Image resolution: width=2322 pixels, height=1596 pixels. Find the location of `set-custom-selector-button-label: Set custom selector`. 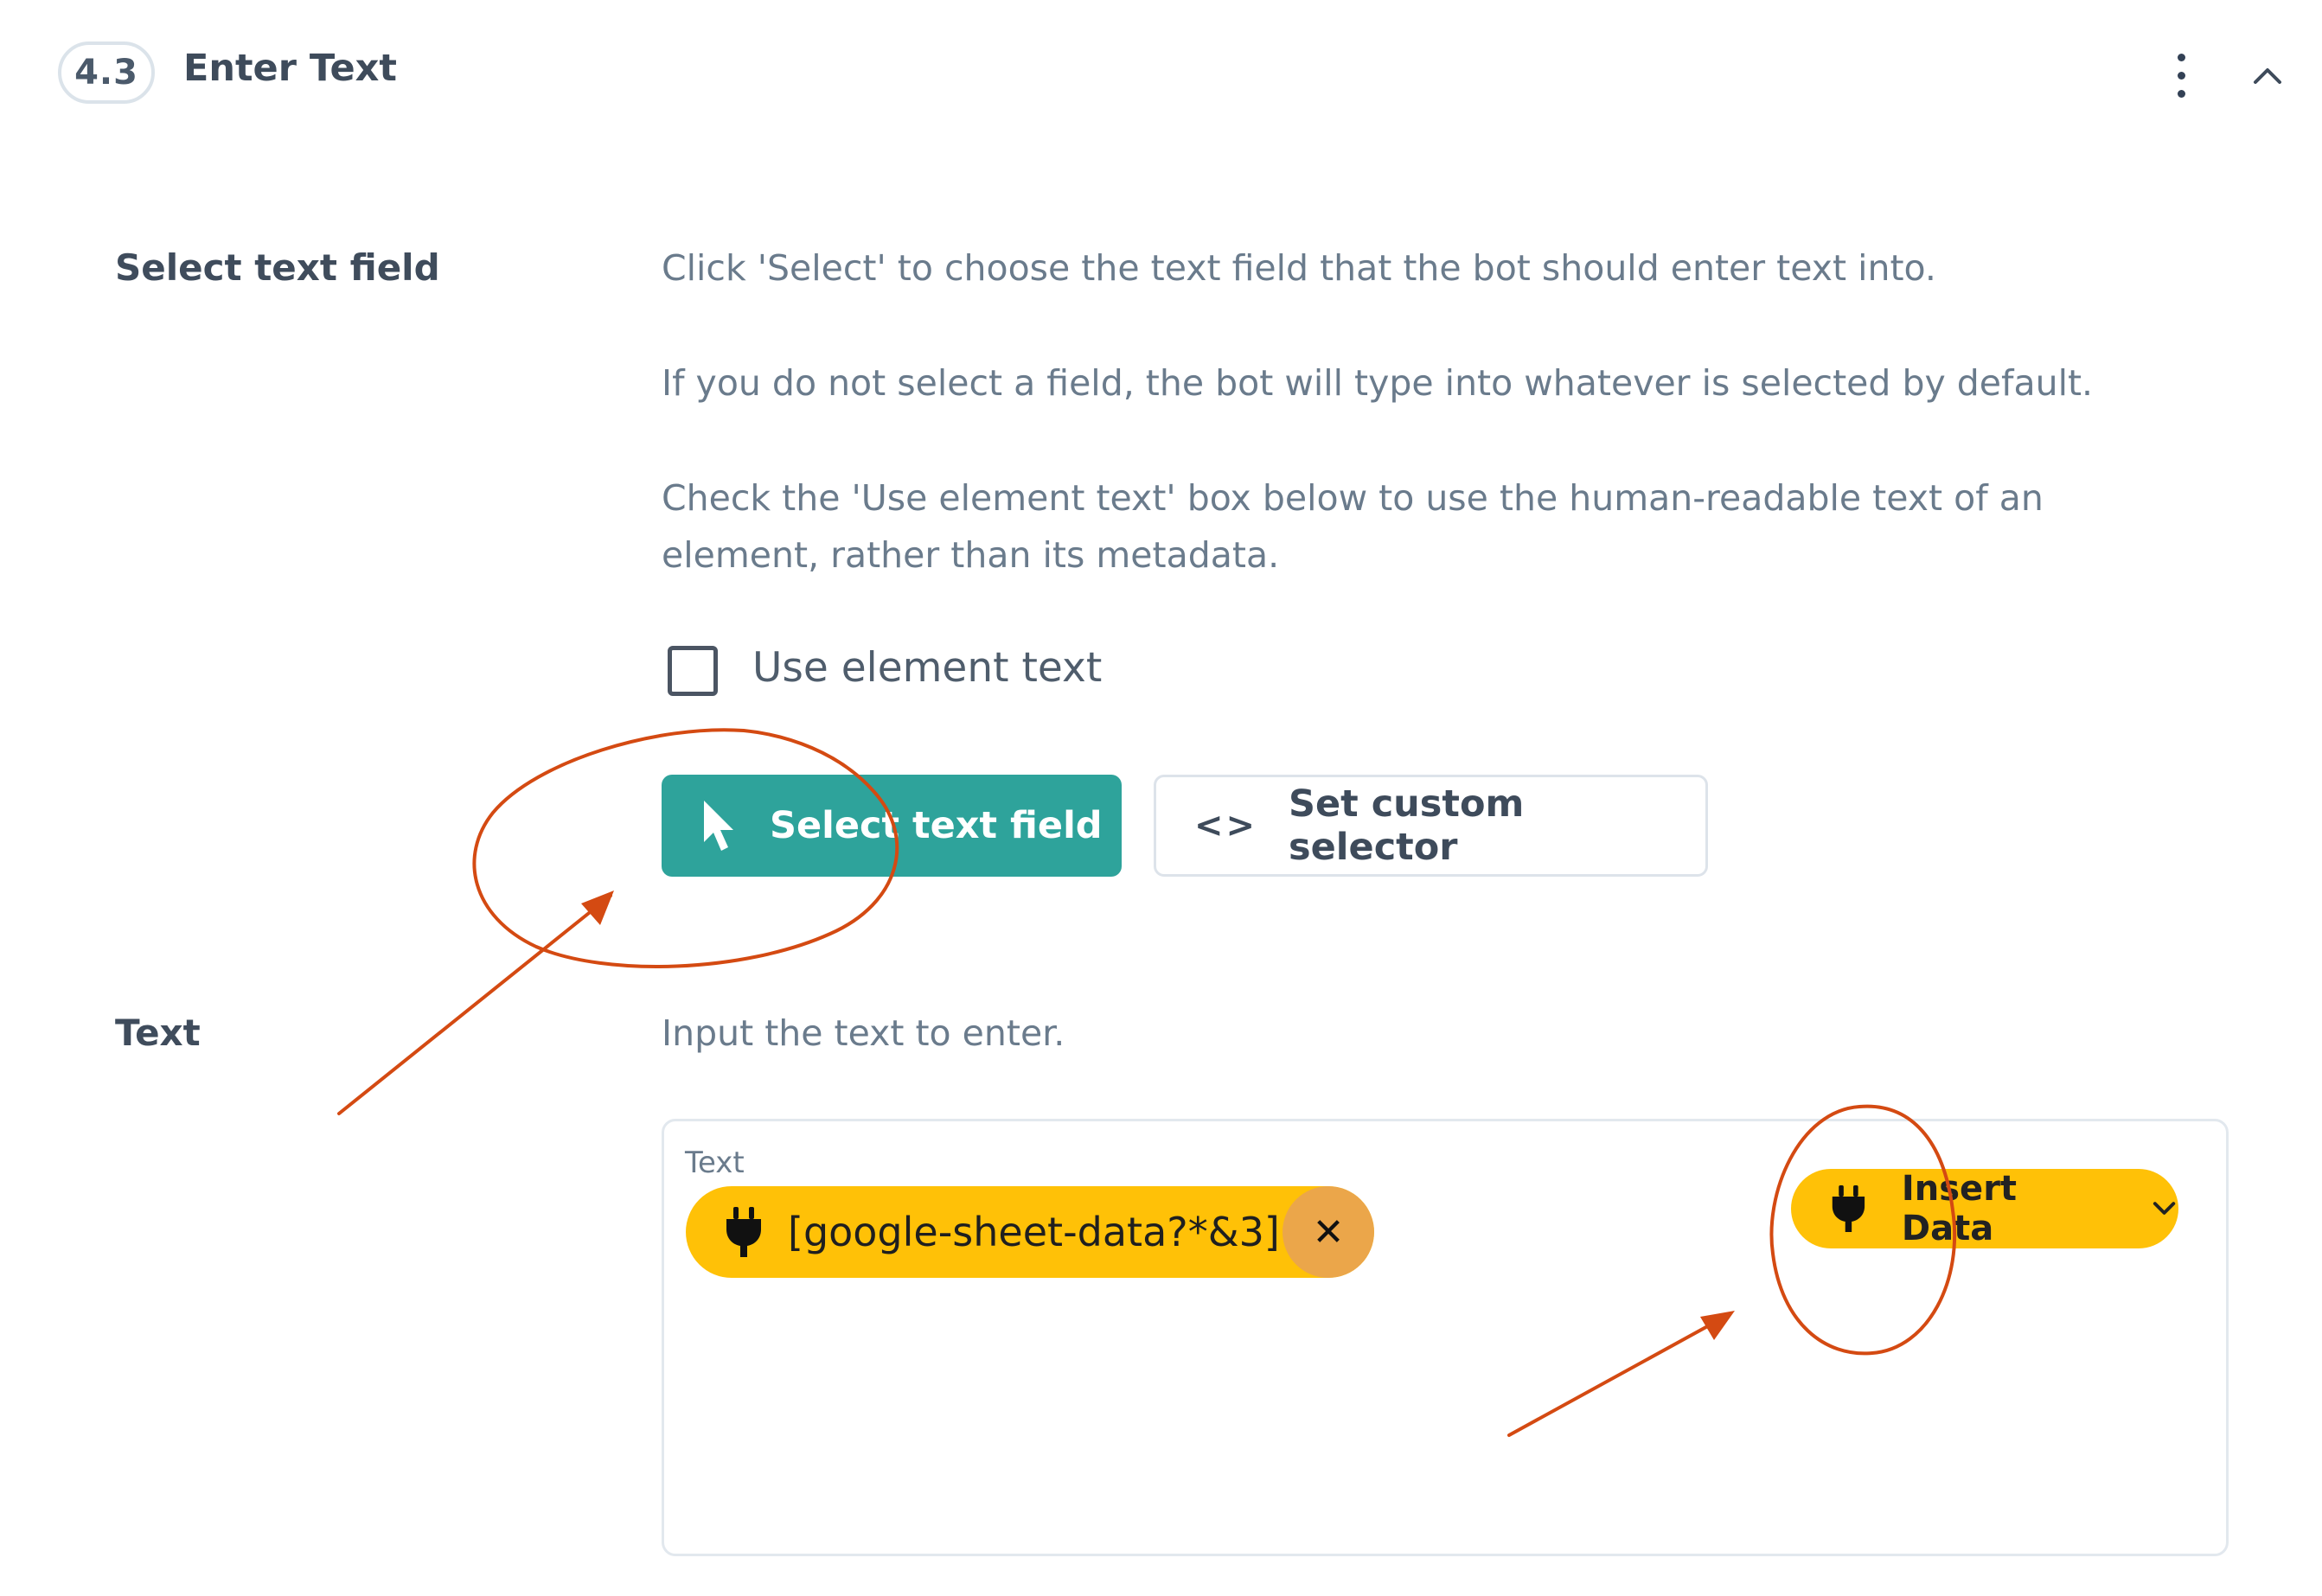

set-custom-selector-button-label: Set custom selector is located at coordinates (1407, 826).